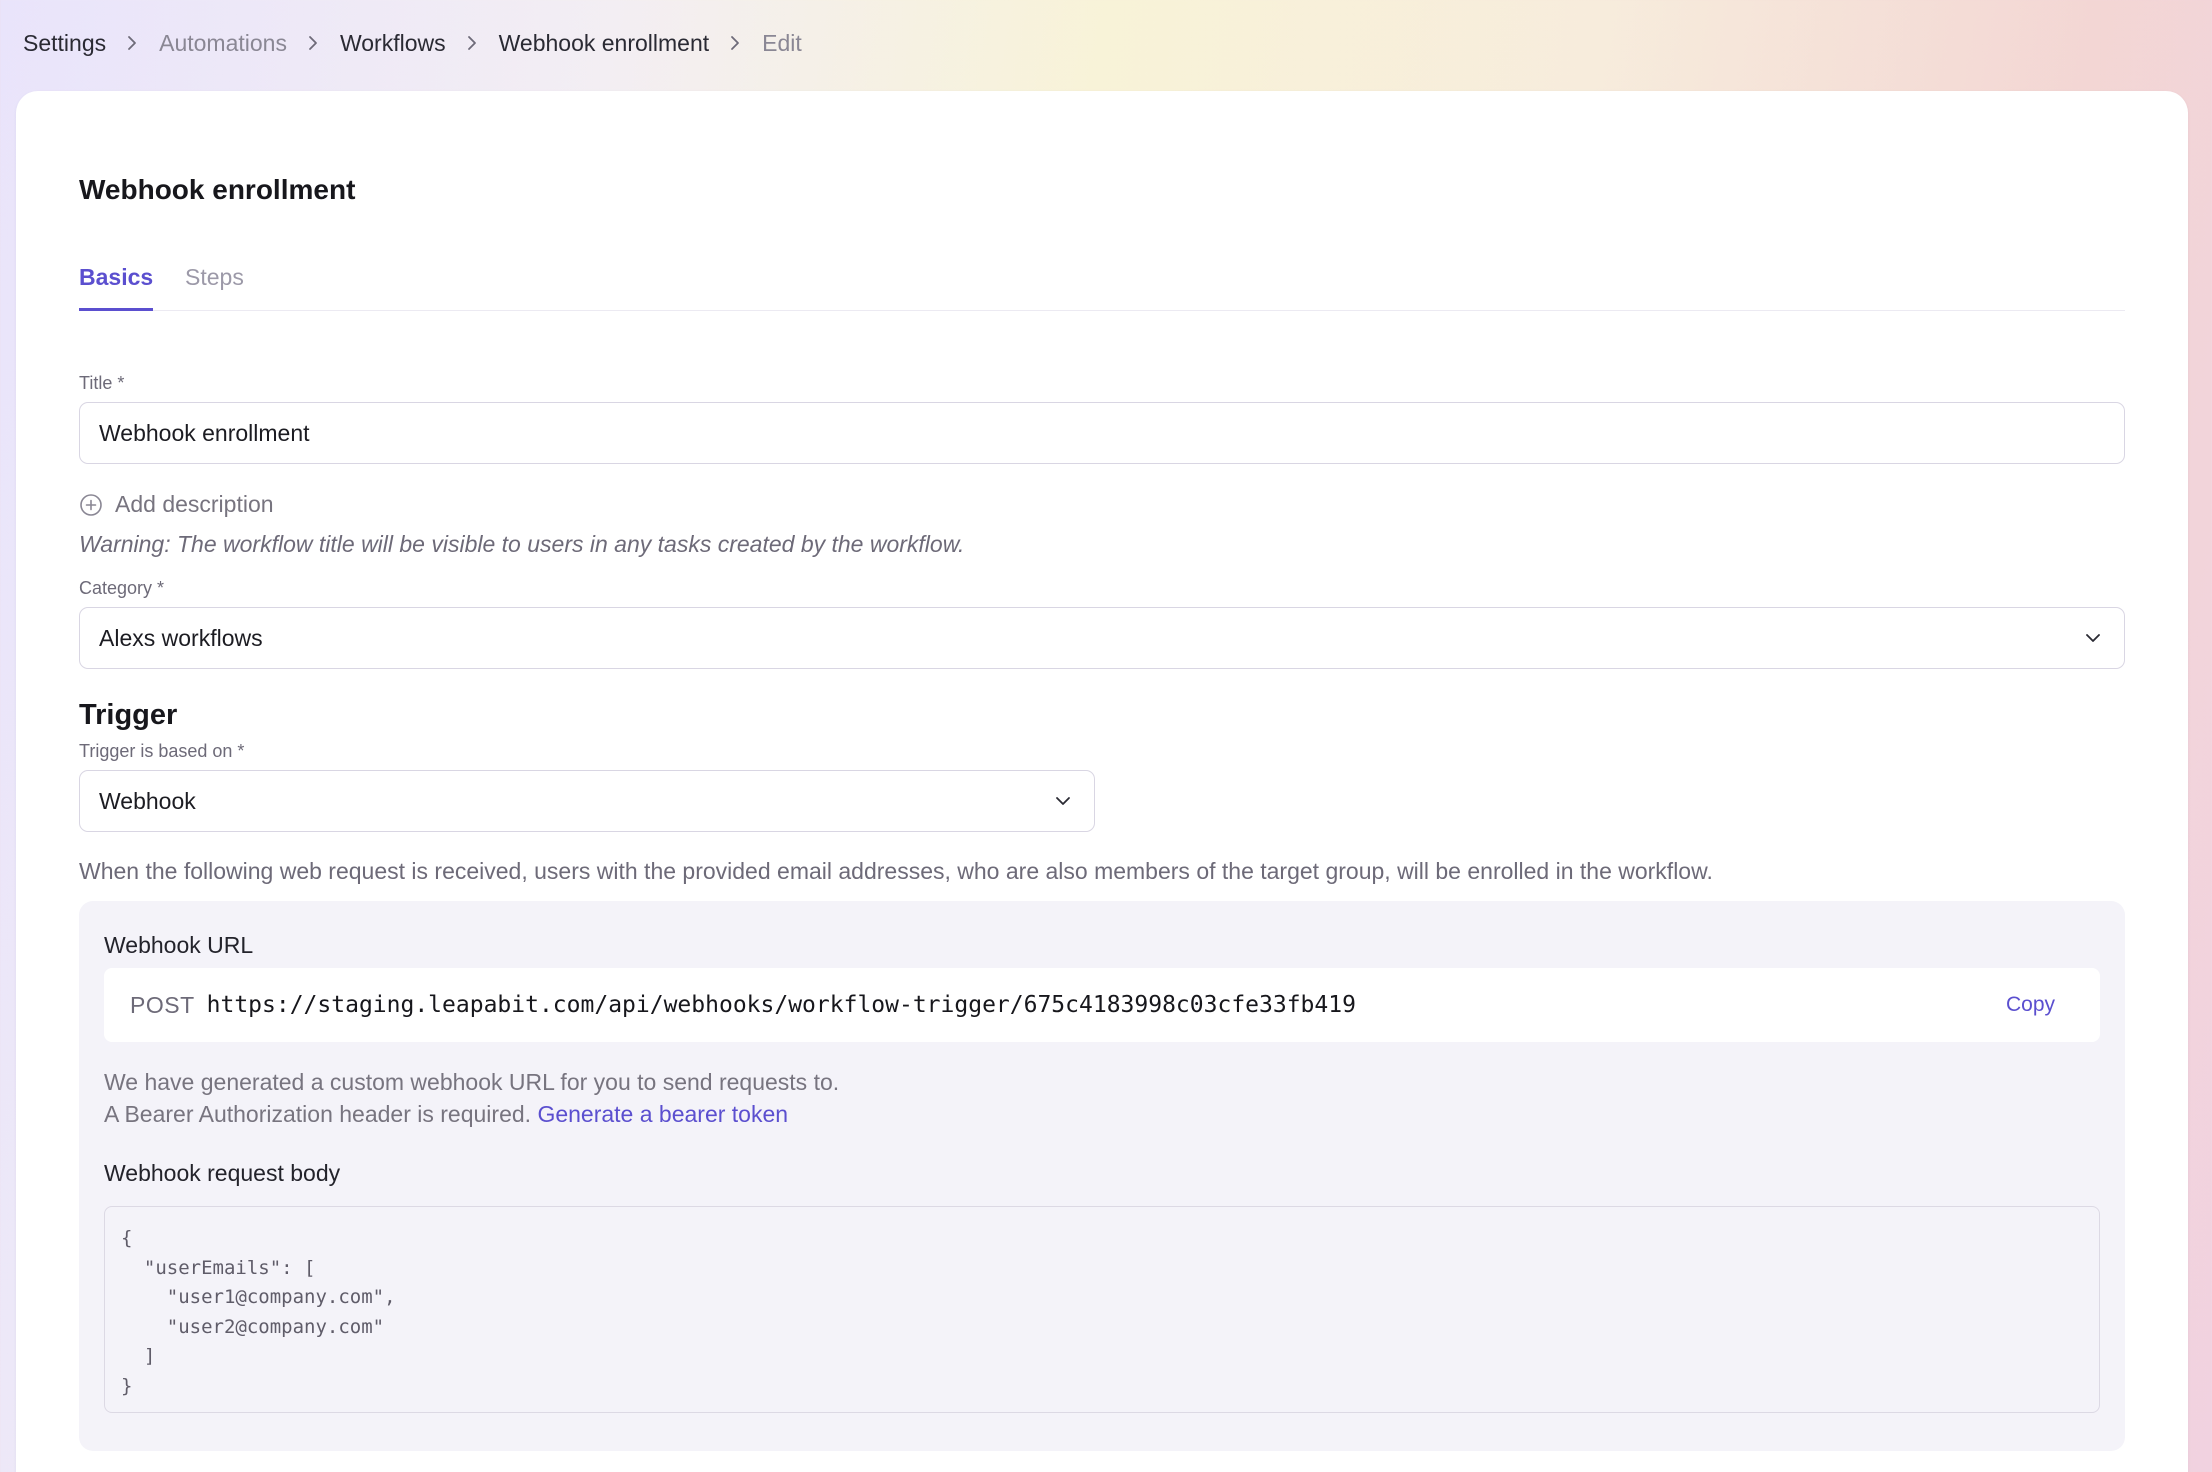 The image size is (2212, 1472). I want to click on title-input: Webhook enrollment, so click(1102, 433).